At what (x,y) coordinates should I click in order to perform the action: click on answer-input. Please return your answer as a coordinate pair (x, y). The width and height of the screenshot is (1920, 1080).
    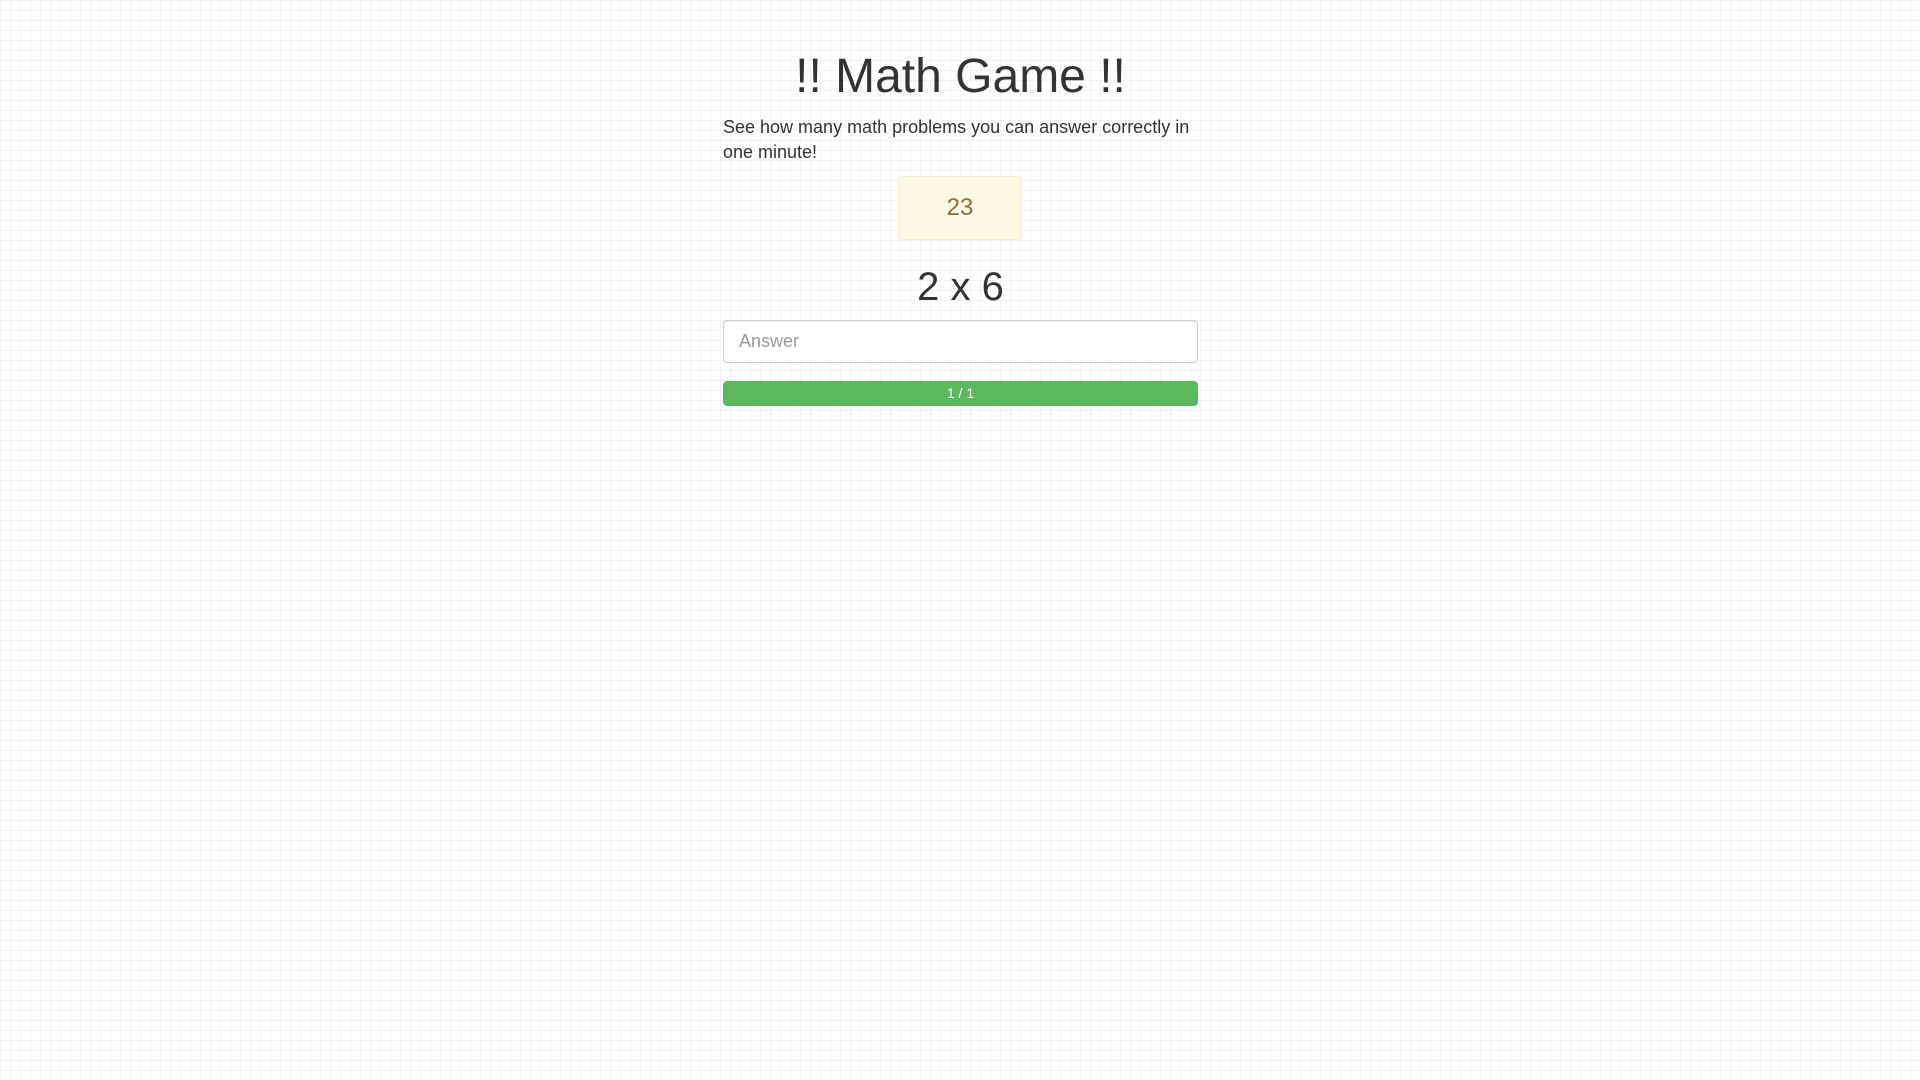
    Looking at the image, I should click on (960, 341).